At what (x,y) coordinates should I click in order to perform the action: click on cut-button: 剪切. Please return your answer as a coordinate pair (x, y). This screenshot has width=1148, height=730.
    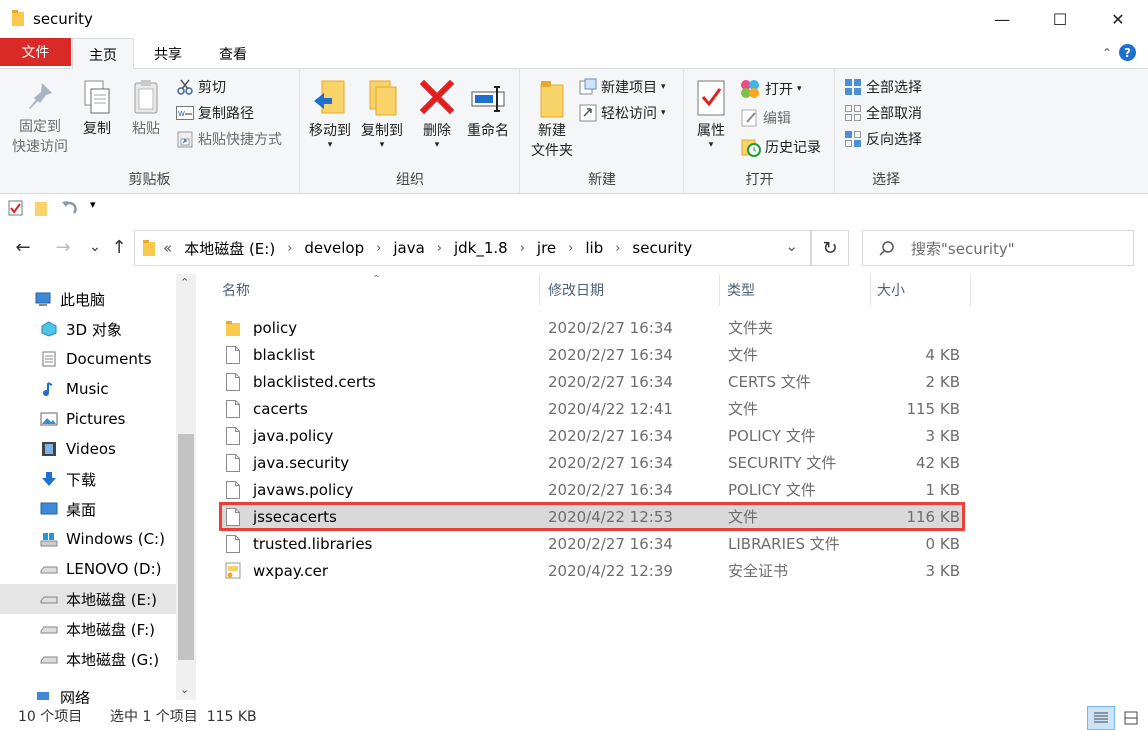
    Looking at the image, I should click on (201, 87).